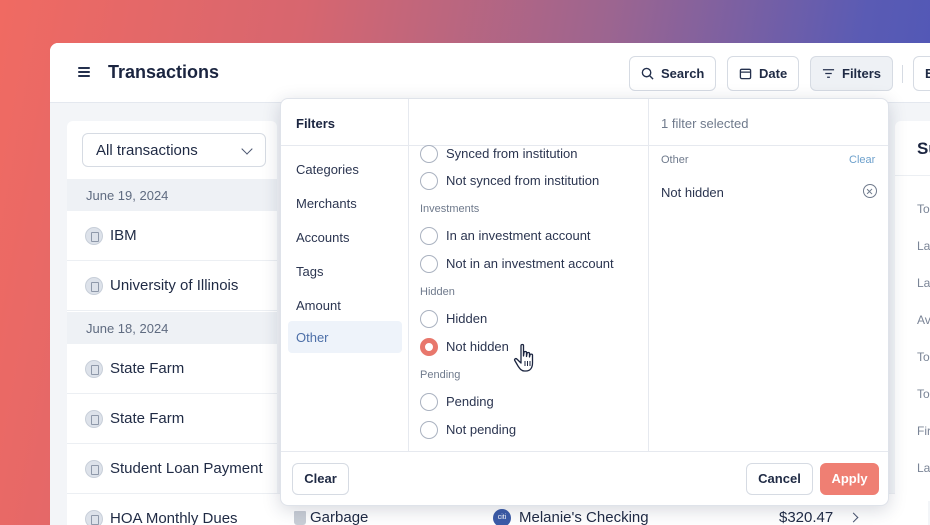 This screenshot has width=930, height=525. What do you see at coordinates (853, 517) in the screenshot?
I see `chevron-right-icon` at bounding box center [853, 517].